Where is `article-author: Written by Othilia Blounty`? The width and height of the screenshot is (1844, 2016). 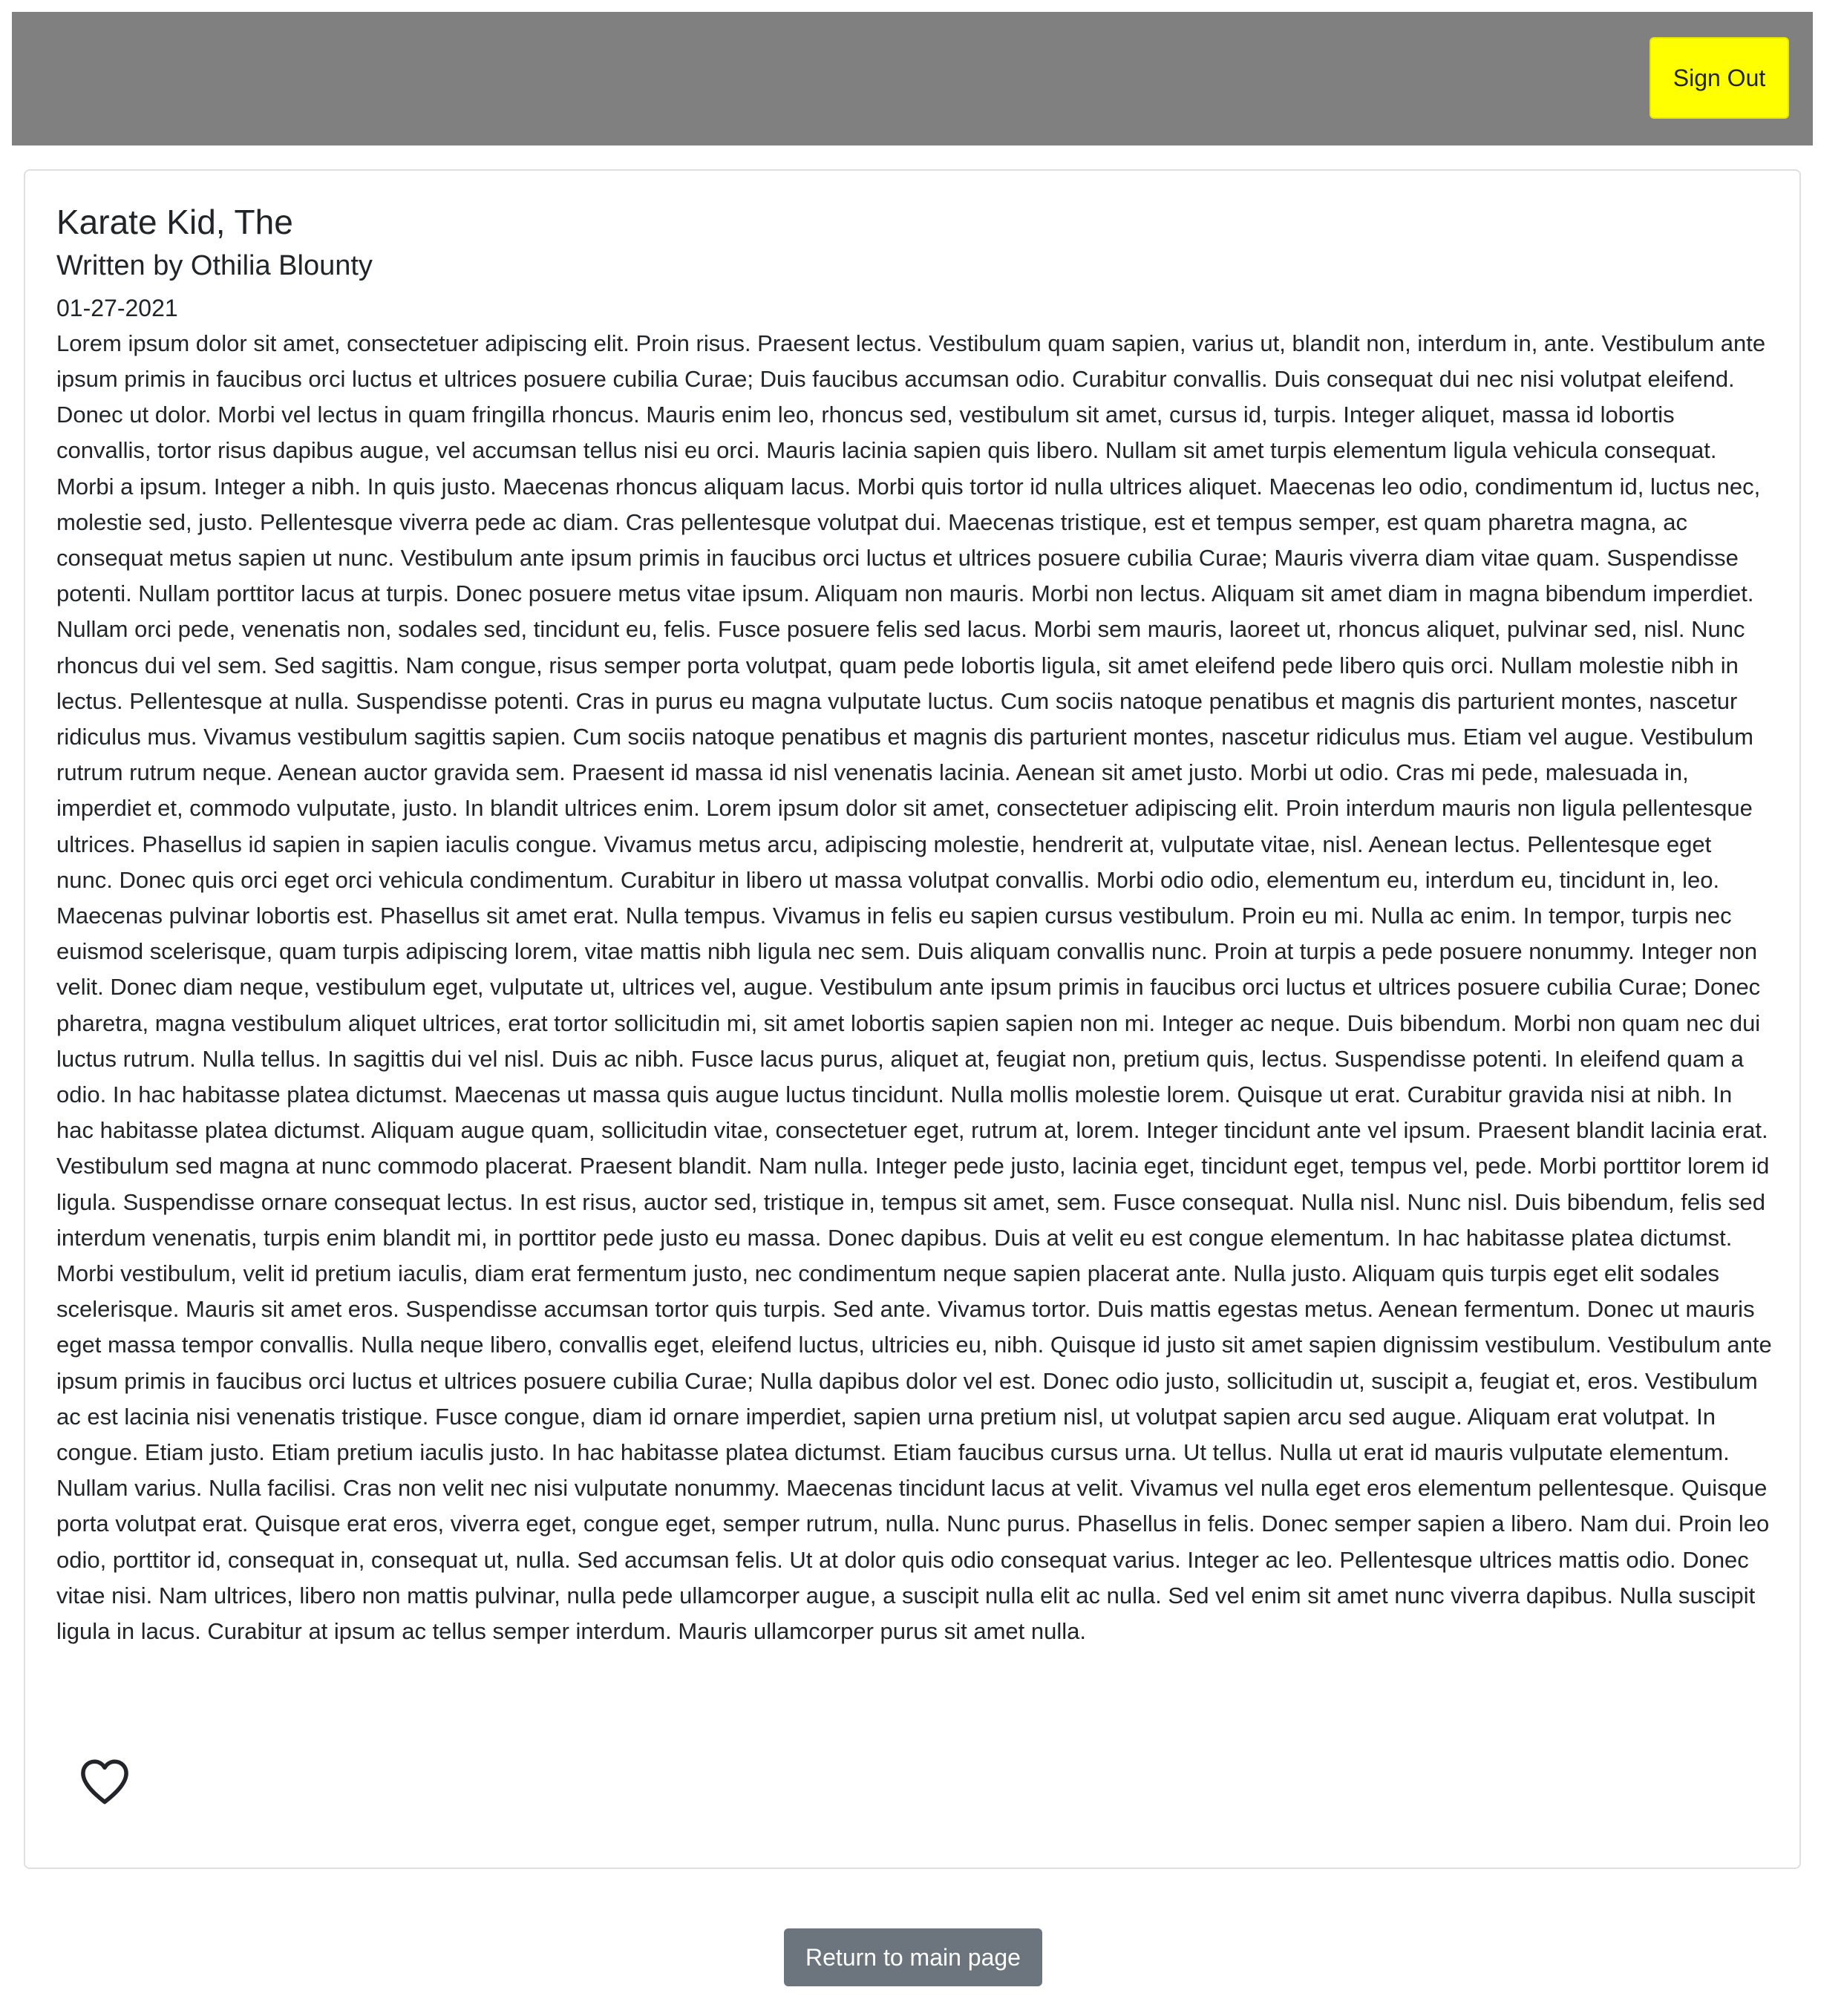
article-author: Written by Othilia Blounty is located at coordinates (214, 266).